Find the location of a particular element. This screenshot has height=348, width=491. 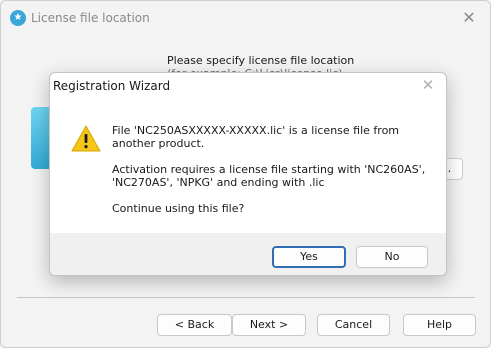

prompt-line: Please specify license file location is located at coordinates (261, 60).